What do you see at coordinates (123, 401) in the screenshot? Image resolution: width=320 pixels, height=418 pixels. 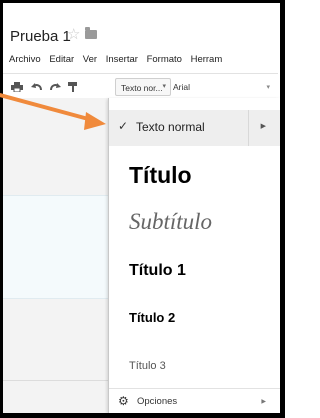 I see `gear-icon: ⚙` at bounding box center [123, 401].